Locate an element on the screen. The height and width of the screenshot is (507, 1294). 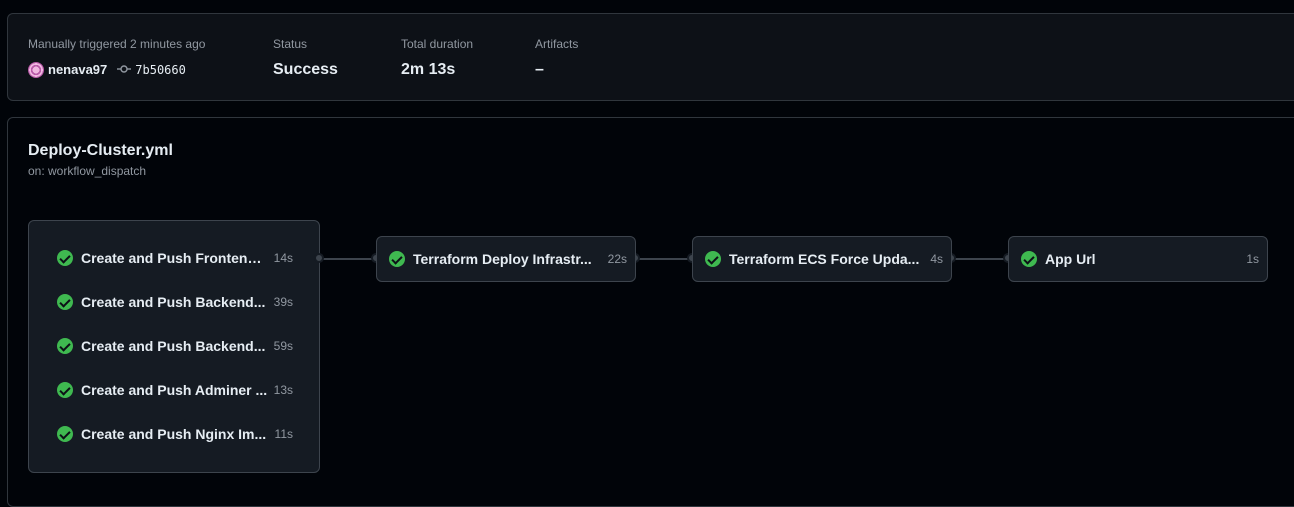
job-duration: 22s is located at coordinates (617, 259).